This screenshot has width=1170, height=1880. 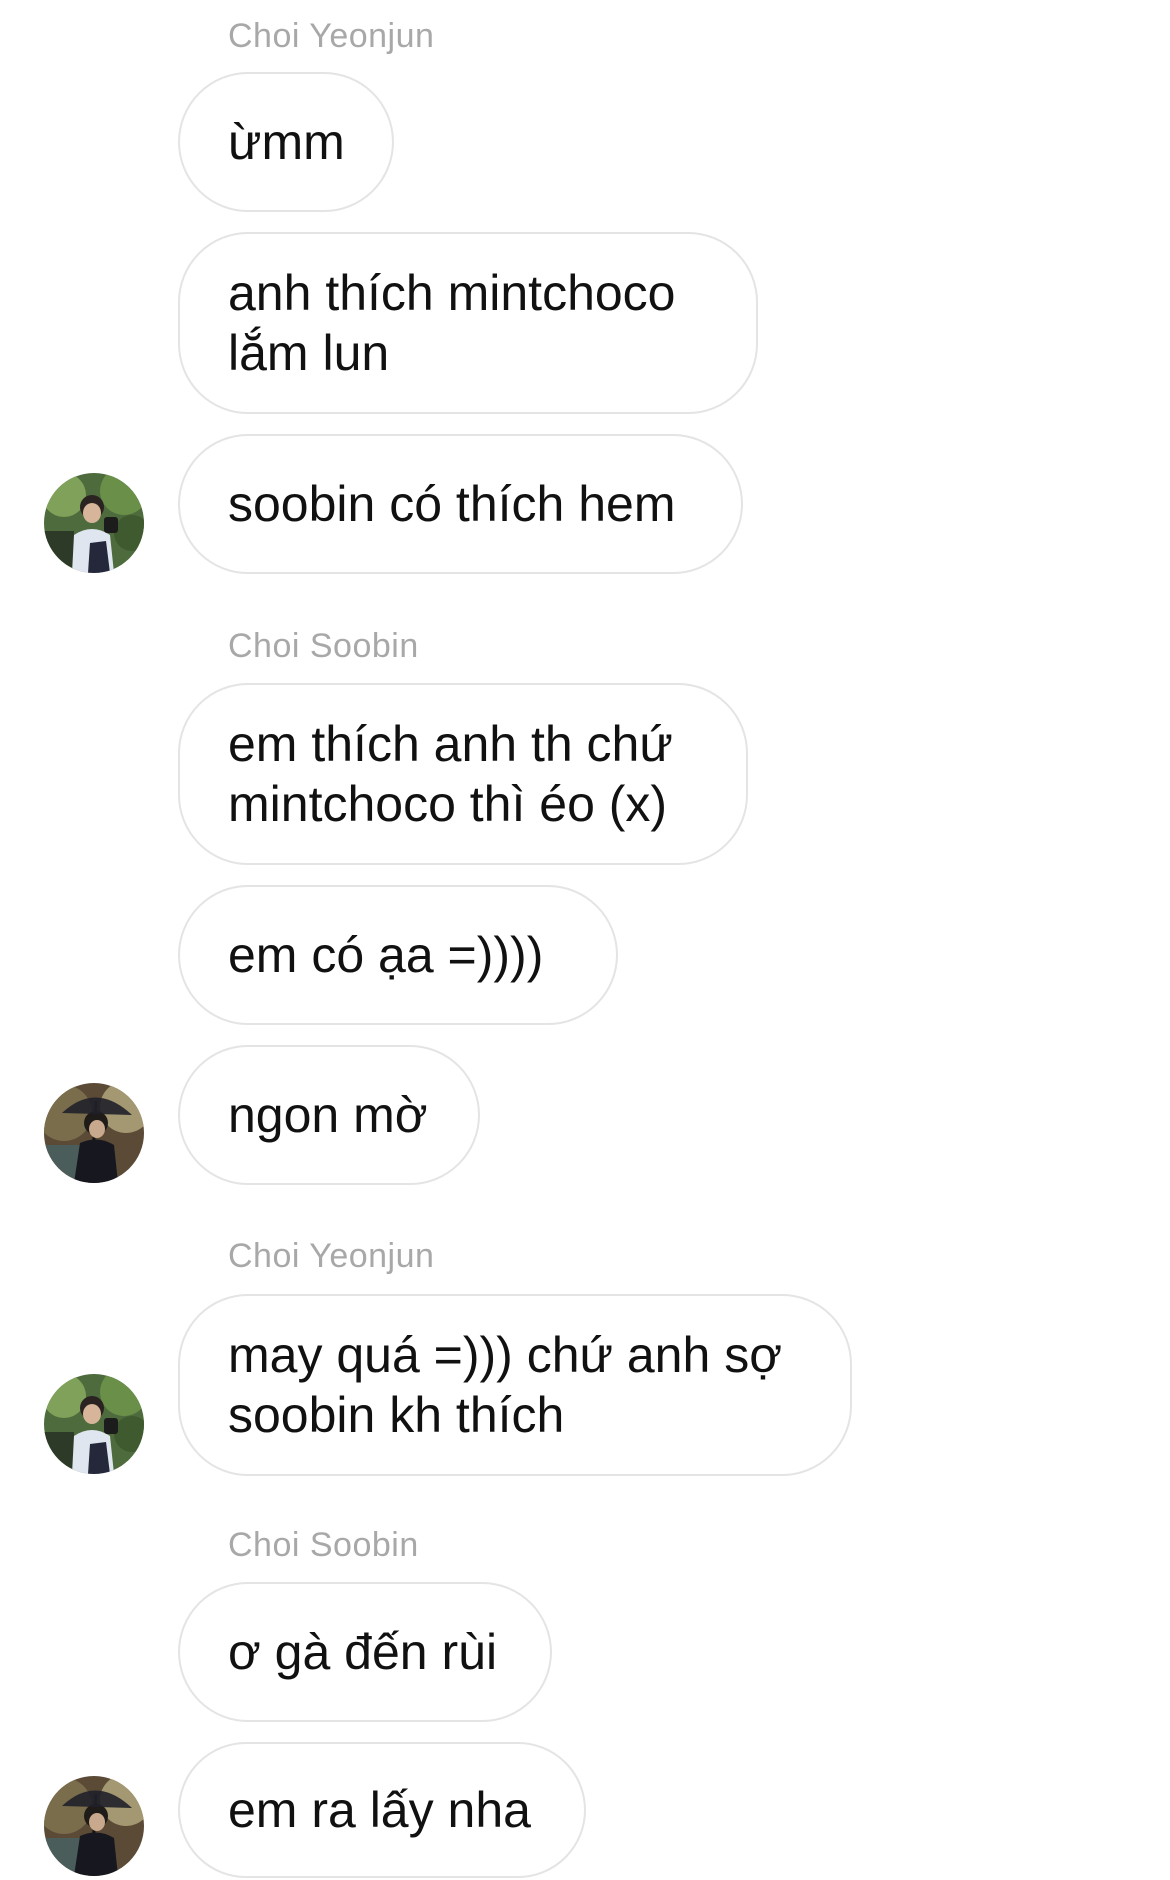 What do you see at coordinates (398, 955) in the screenshot?
I see `message-bubble: em có ạa =))))` at bounding box center [398, 955].